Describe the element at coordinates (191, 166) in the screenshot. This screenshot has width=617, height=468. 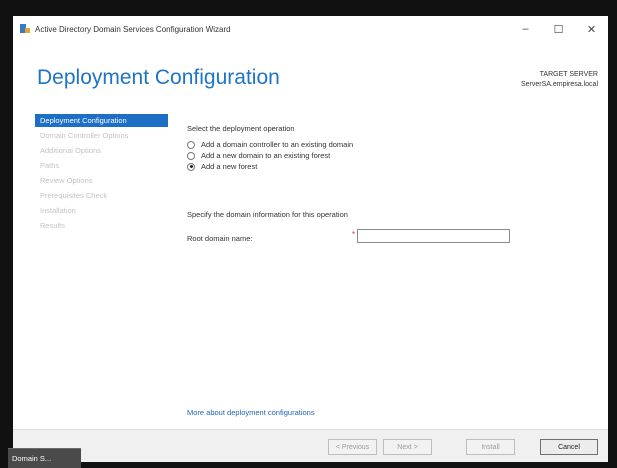
I see `radio-button-checked` at that location.